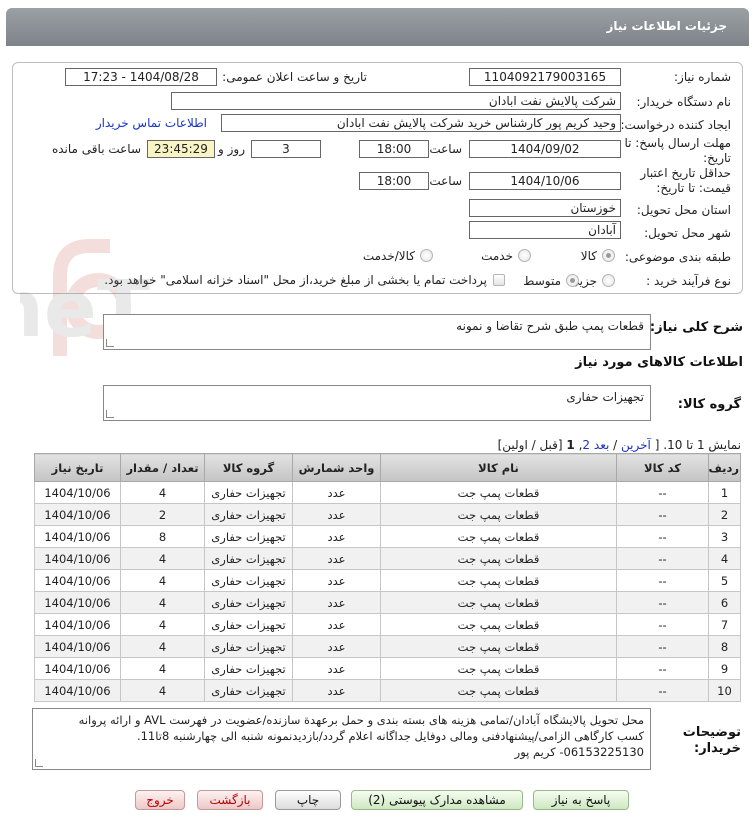  I want to click on treasury-payment-checkbox, so click(499, 280).